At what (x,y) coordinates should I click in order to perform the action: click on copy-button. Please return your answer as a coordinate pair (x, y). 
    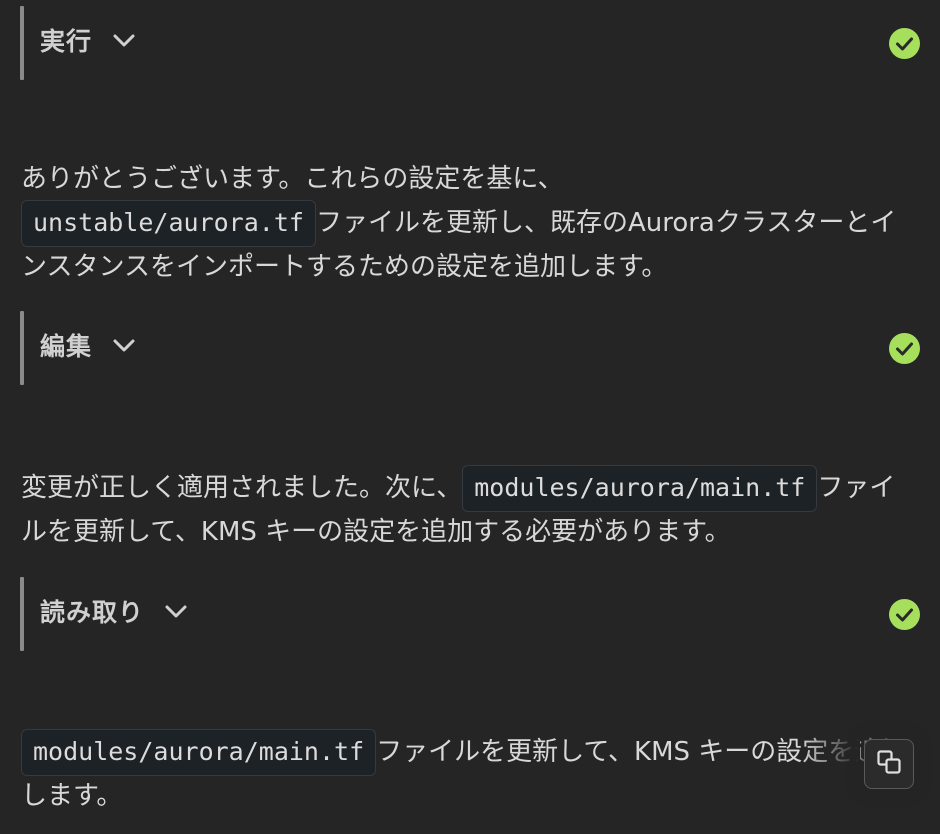
    Looking at the image, I should click on (889, 764).